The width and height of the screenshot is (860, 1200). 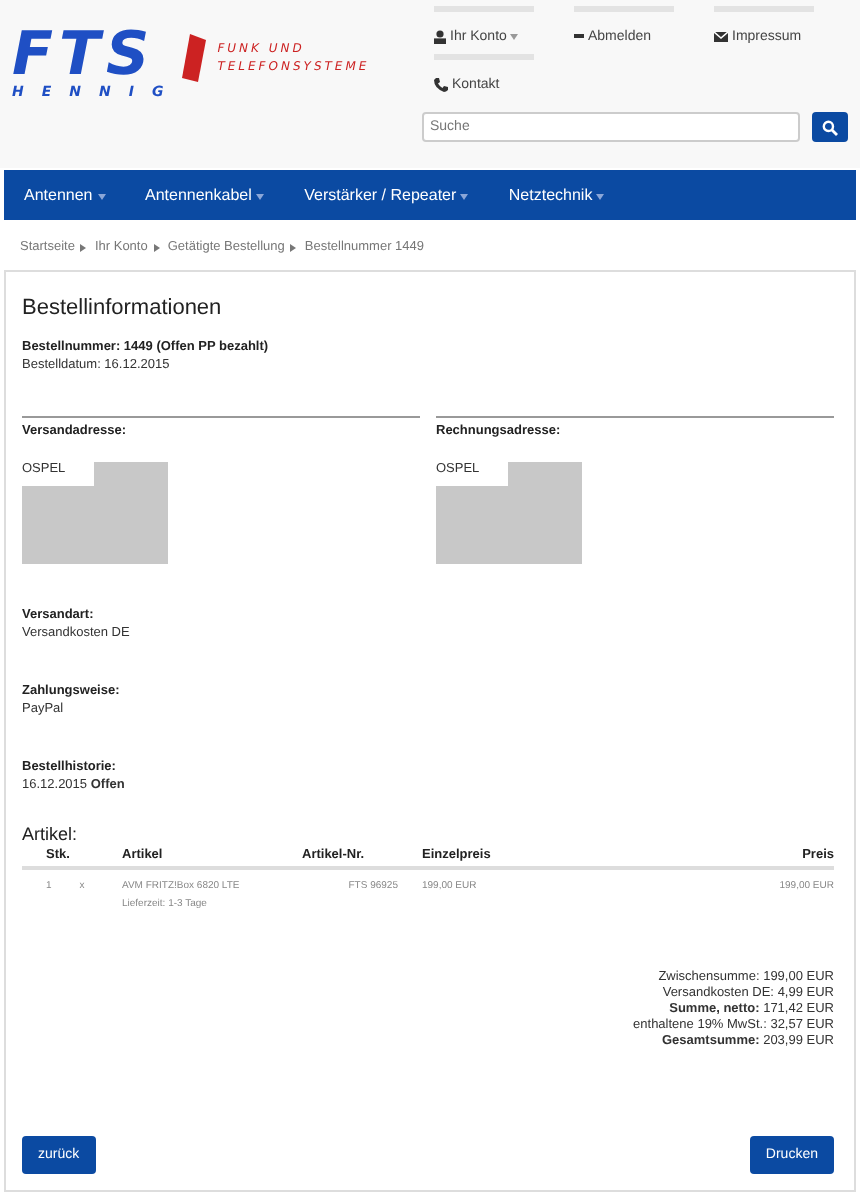 I want to click on search-icon, so click(x=830, y=127).